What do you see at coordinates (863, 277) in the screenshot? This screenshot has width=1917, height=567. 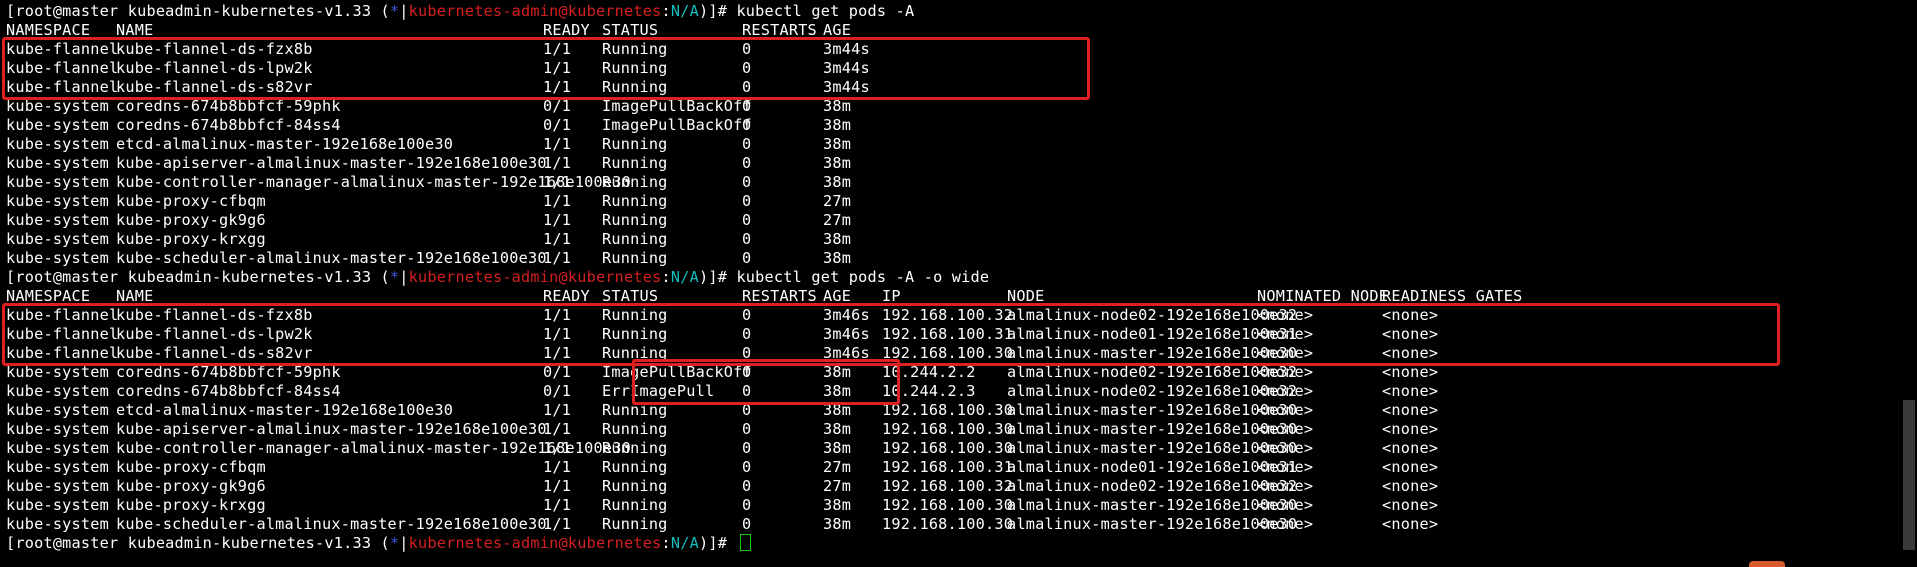 I see `command-text: kubectl get pods -A -o wide` at bounding box center [863, 277].